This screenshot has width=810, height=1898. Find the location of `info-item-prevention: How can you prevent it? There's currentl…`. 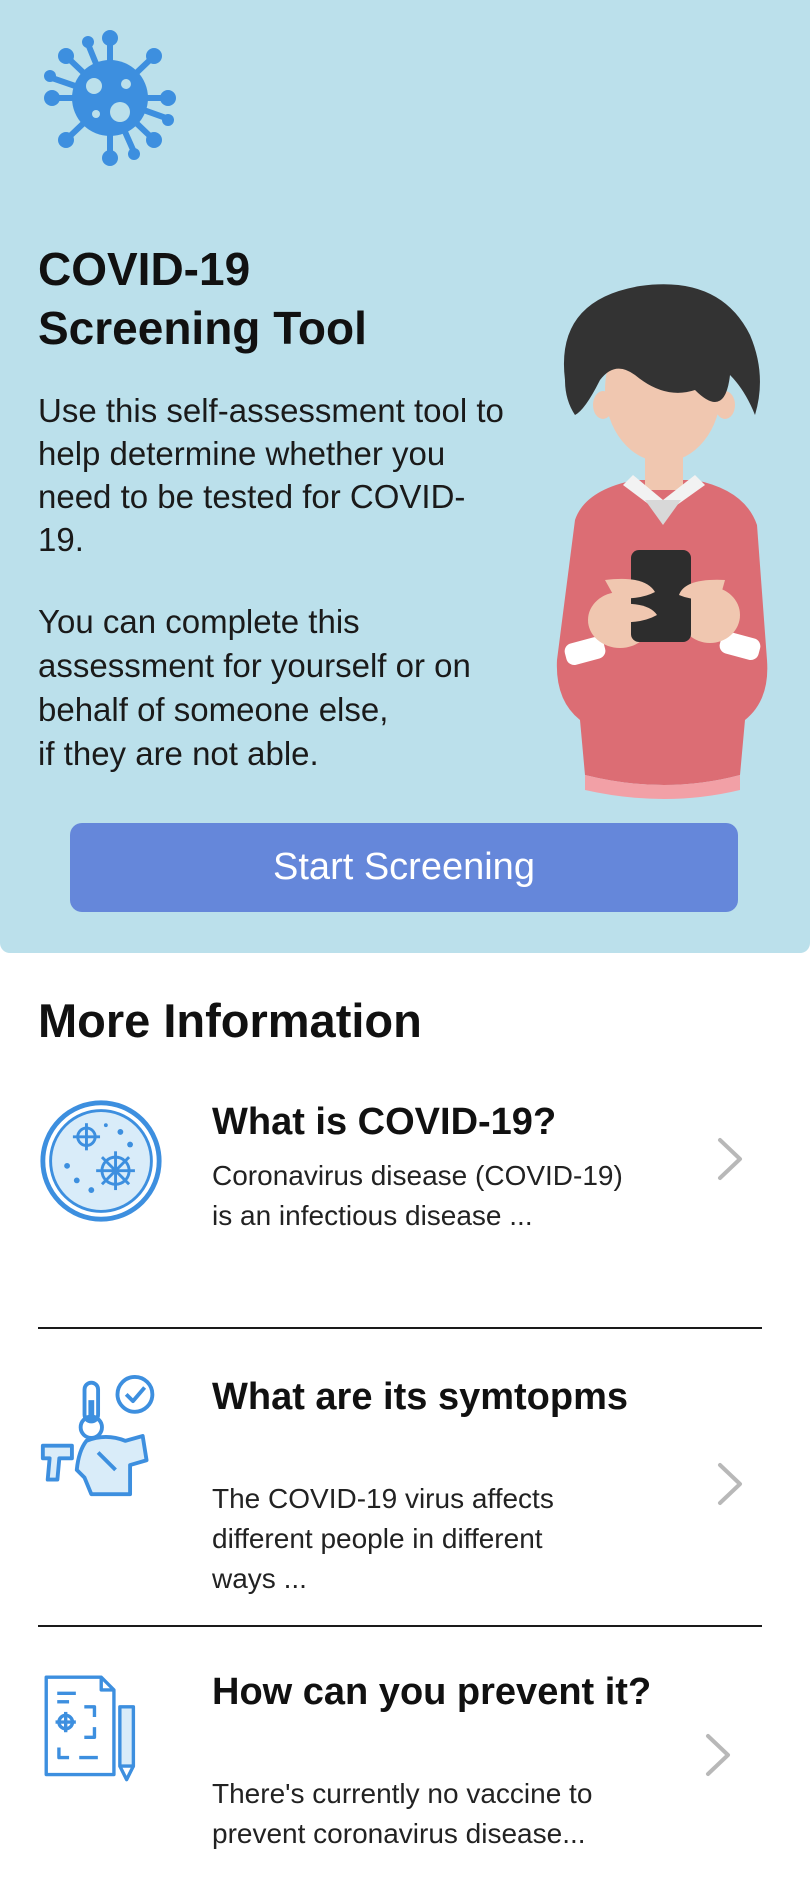

info-item-prevention: How can you prevent it? There's currentl… is located at coordinates (405, 1779).